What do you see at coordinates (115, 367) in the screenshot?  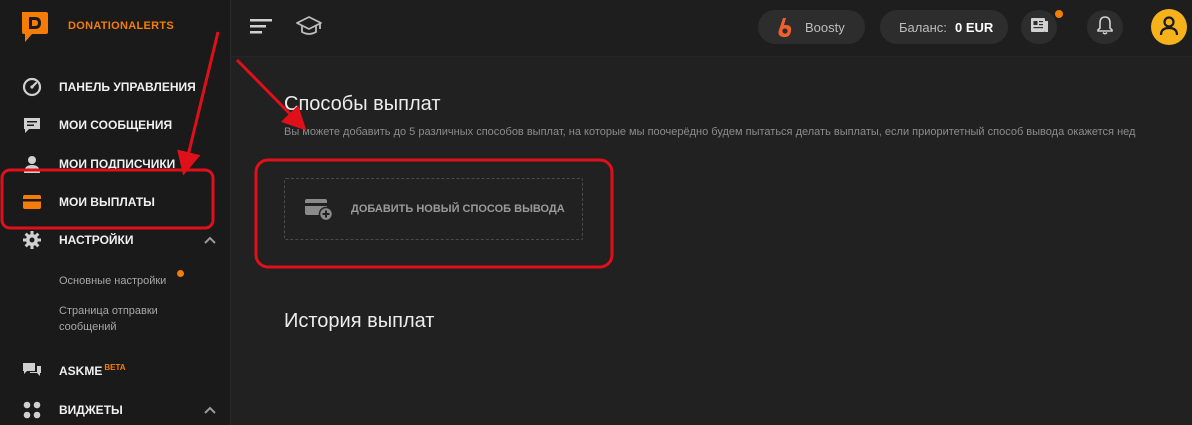 I see `beta-badge: BETA` at bounding box center [115, 367].